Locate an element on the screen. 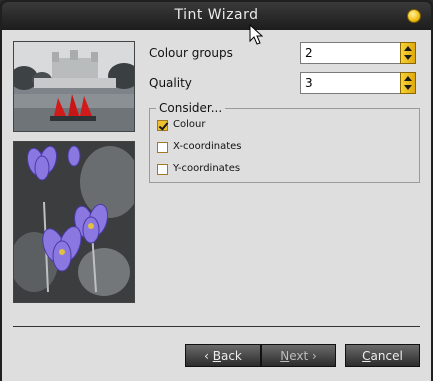 This screenshot has width=433, height=381. checkbox-checked-icon is located at coordinates (162, 125).